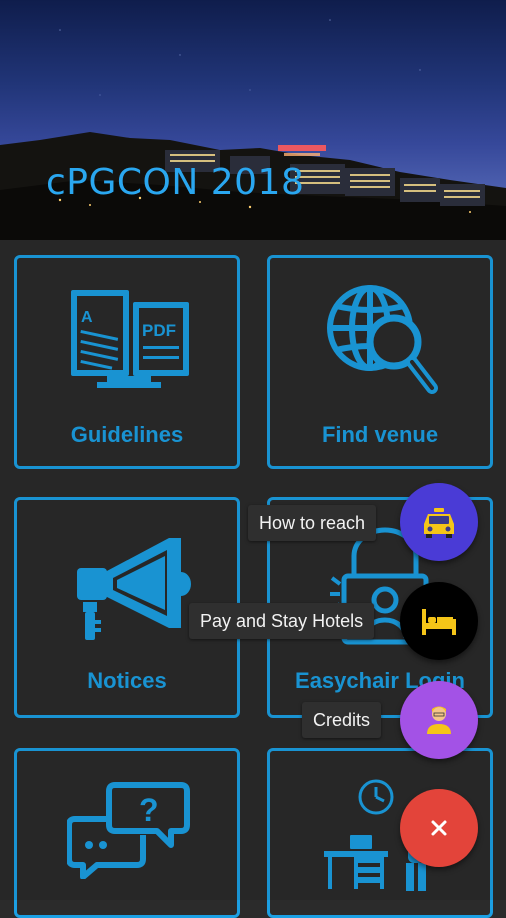 The image size is (506, 918). I want to click on close-icon, so click(439, 828).